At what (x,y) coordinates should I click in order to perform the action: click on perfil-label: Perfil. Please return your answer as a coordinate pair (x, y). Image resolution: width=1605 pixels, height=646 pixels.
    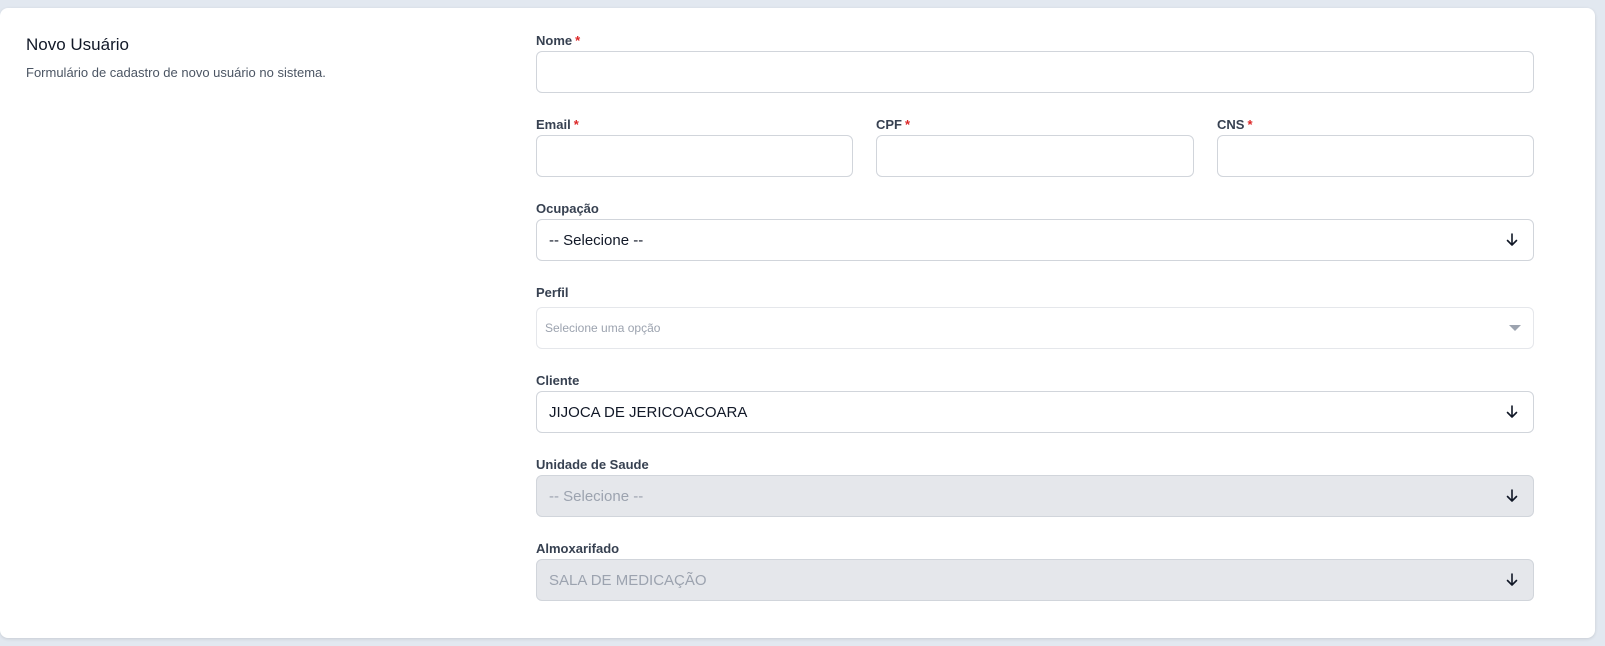
    Looking at the image, I should click on (552, 292).